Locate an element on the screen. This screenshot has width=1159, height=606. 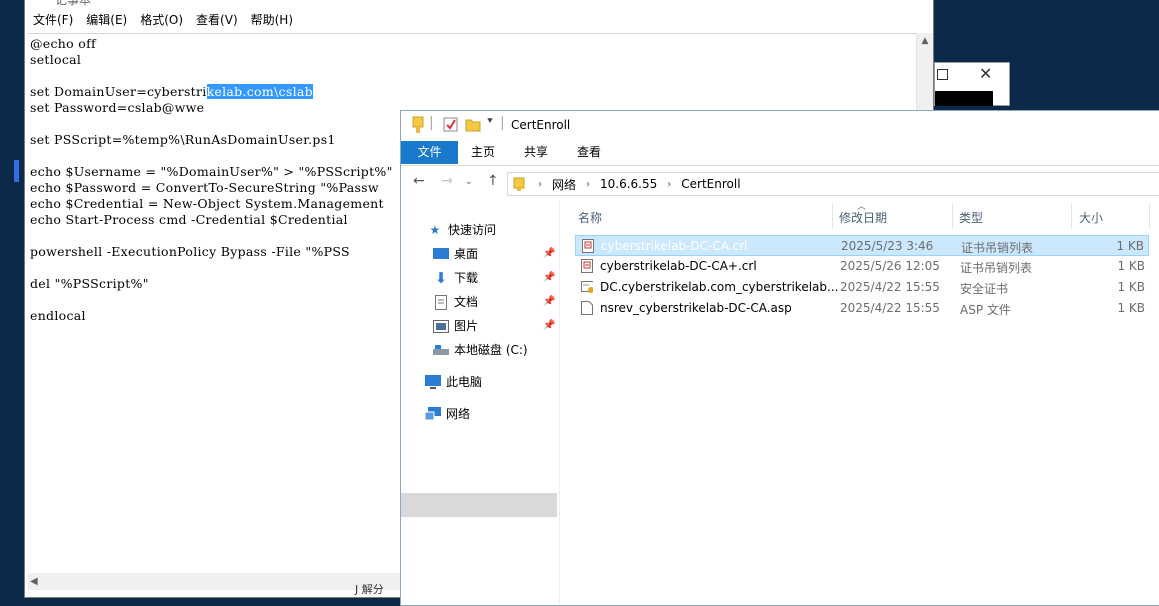
tab-view: 查看 is located at coordinates (589, 152).